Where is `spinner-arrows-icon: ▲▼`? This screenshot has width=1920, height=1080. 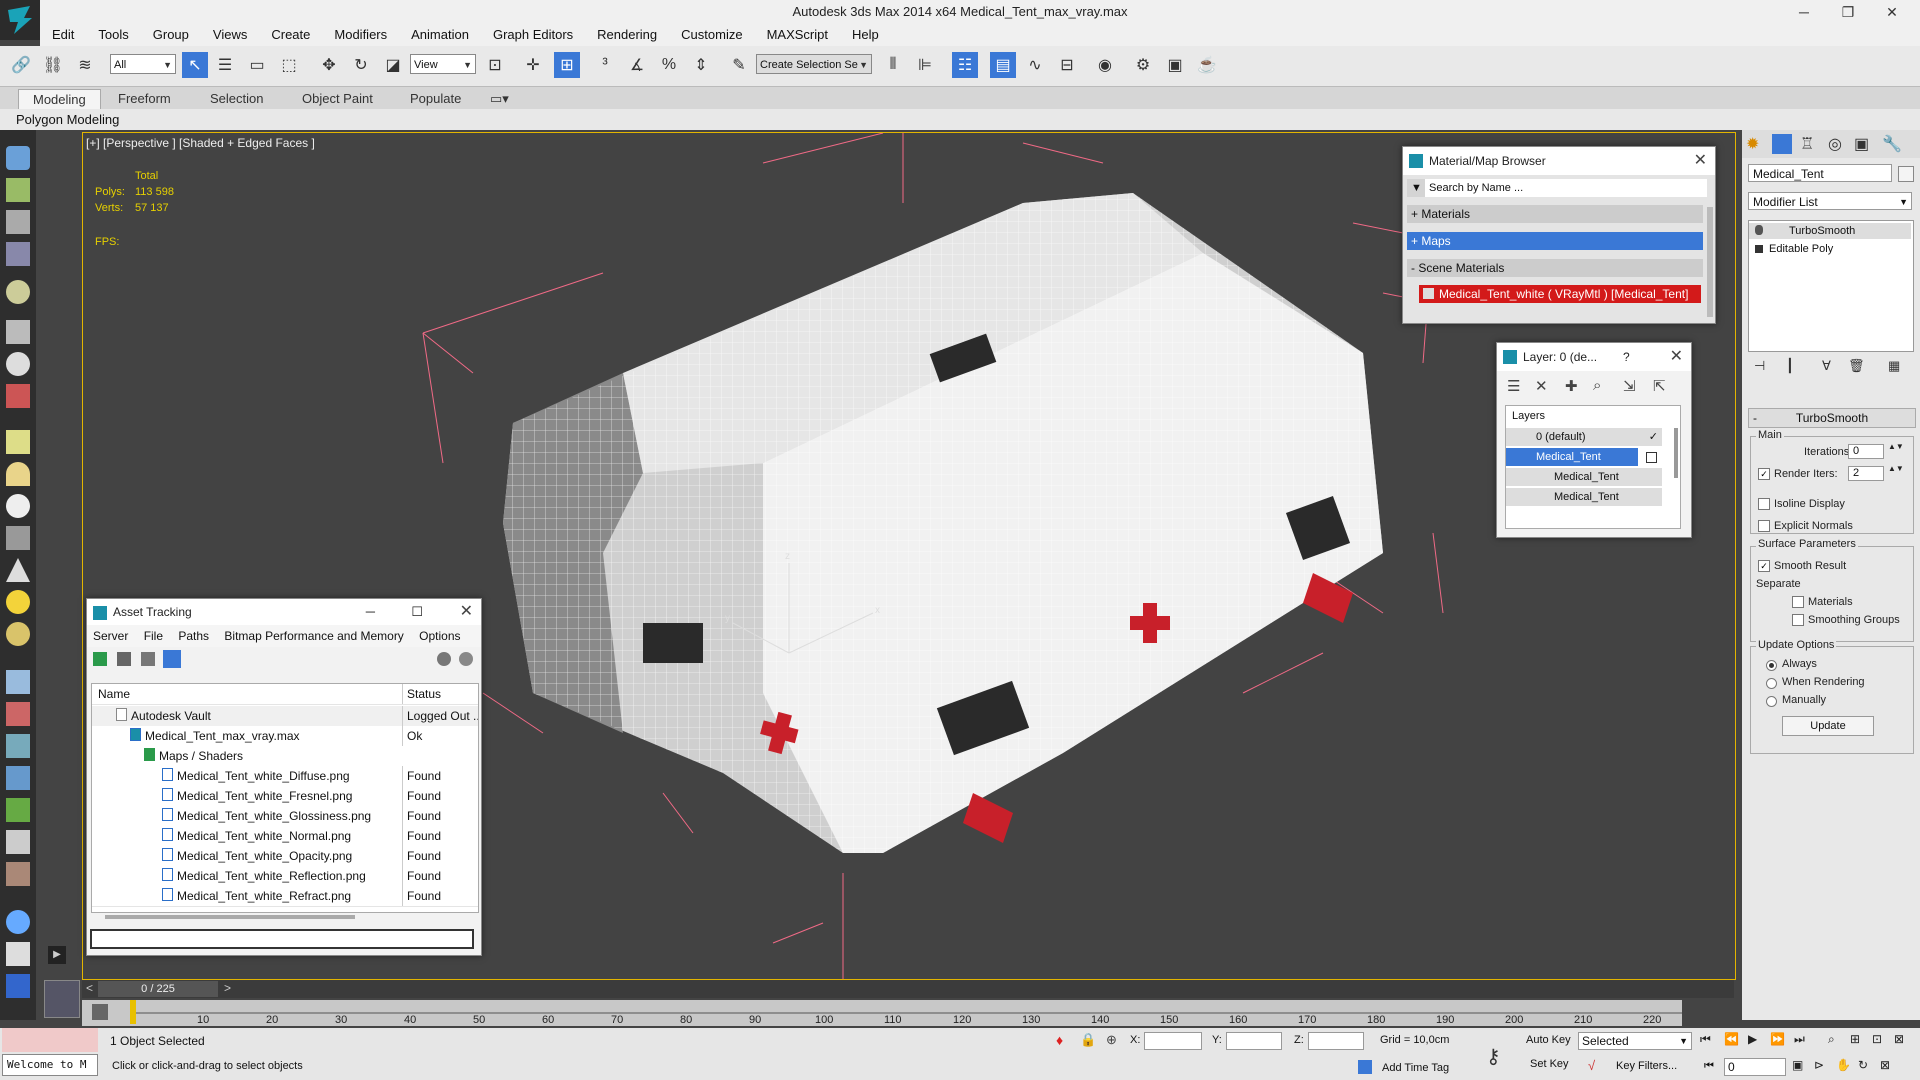 spinner-arrows-icon: ▲▼ is located at coordinates (1896, 468).